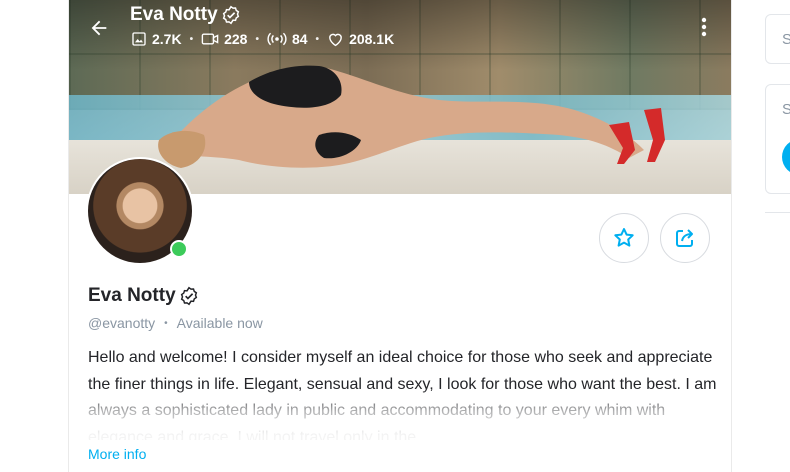  I want to click on handle-row: @evanotty • Available now, so click(175, 323).